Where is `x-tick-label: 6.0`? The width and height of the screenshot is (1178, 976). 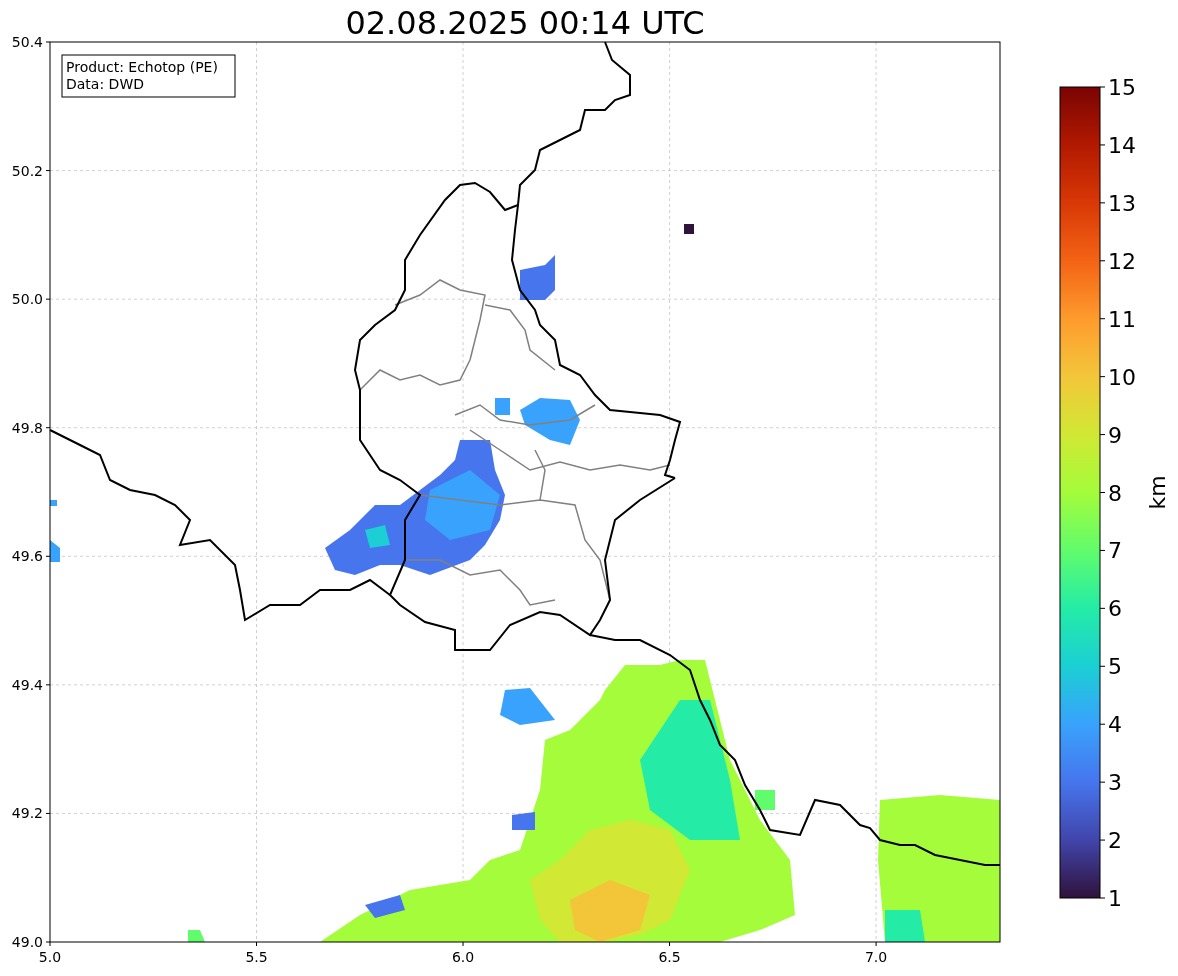 x-tick-label: 6.0 is located at coordinates (463, 957).